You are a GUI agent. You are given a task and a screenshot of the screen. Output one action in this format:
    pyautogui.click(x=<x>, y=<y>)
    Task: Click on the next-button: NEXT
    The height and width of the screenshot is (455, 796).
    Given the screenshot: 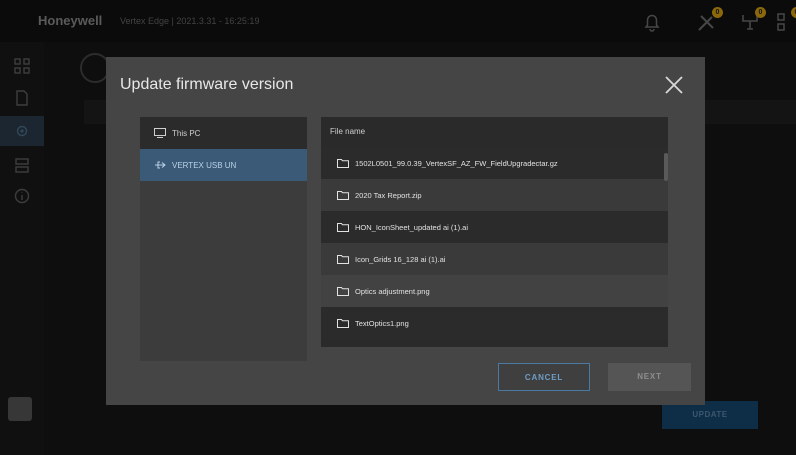 What is the action you would take?
    pyautogui.click(x=649, y=377)
    